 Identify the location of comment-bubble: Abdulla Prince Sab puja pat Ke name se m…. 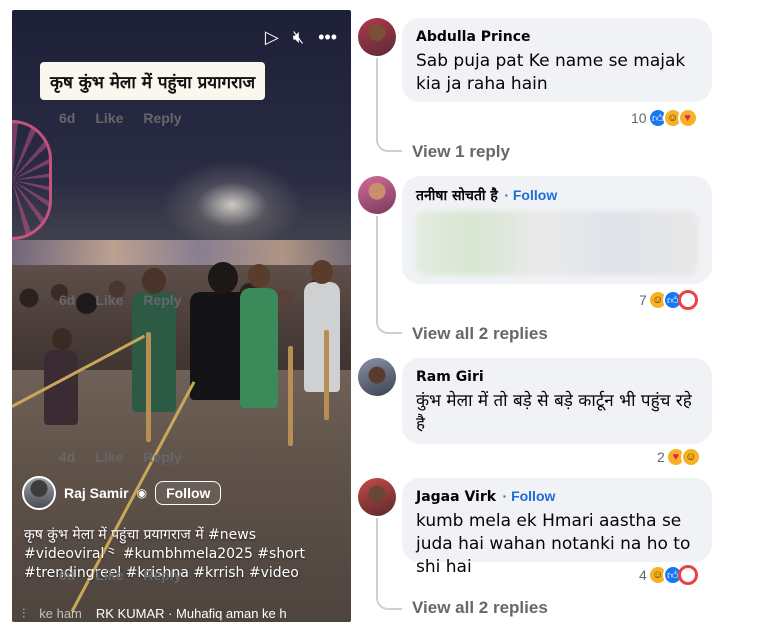
(557, 60).